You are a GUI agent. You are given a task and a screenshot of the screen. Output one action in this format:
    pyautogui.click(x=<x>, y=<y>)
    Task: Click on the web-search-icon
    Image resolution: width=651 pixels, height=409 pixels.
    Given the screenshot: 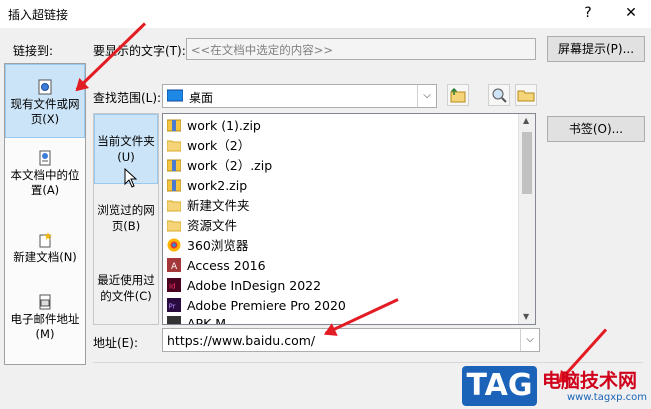 What is the action you would take?
    pyautogui.click(x=499, y=95)
    